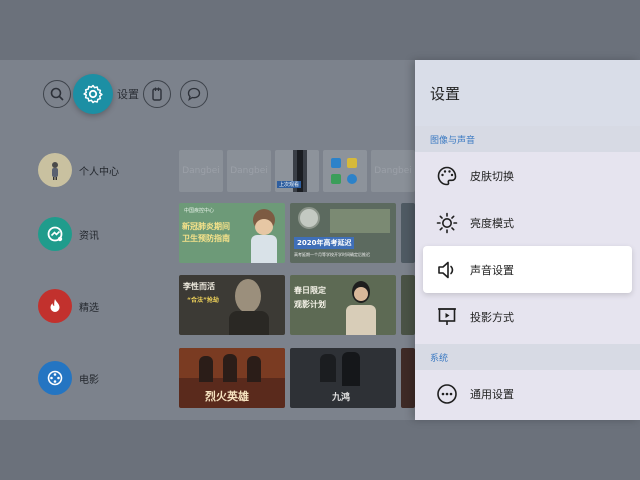 This screenshot has height=480, width=640. What do you see at coordinates (492, 394) in the screenshot?
I see `menu-label: 通用设置` at bounding box center [492, 394].